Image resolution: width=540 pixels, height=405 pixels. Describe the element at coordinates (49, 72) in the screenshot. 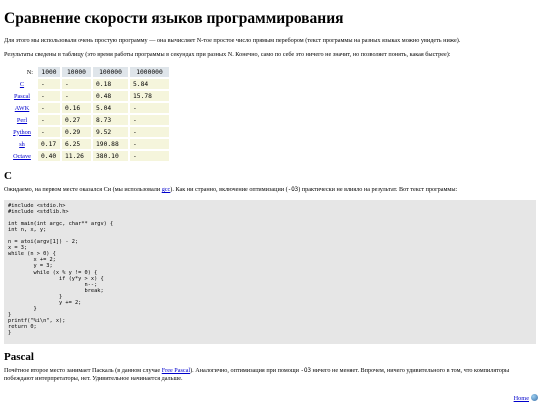

I see `column-header: 1000` at that location.